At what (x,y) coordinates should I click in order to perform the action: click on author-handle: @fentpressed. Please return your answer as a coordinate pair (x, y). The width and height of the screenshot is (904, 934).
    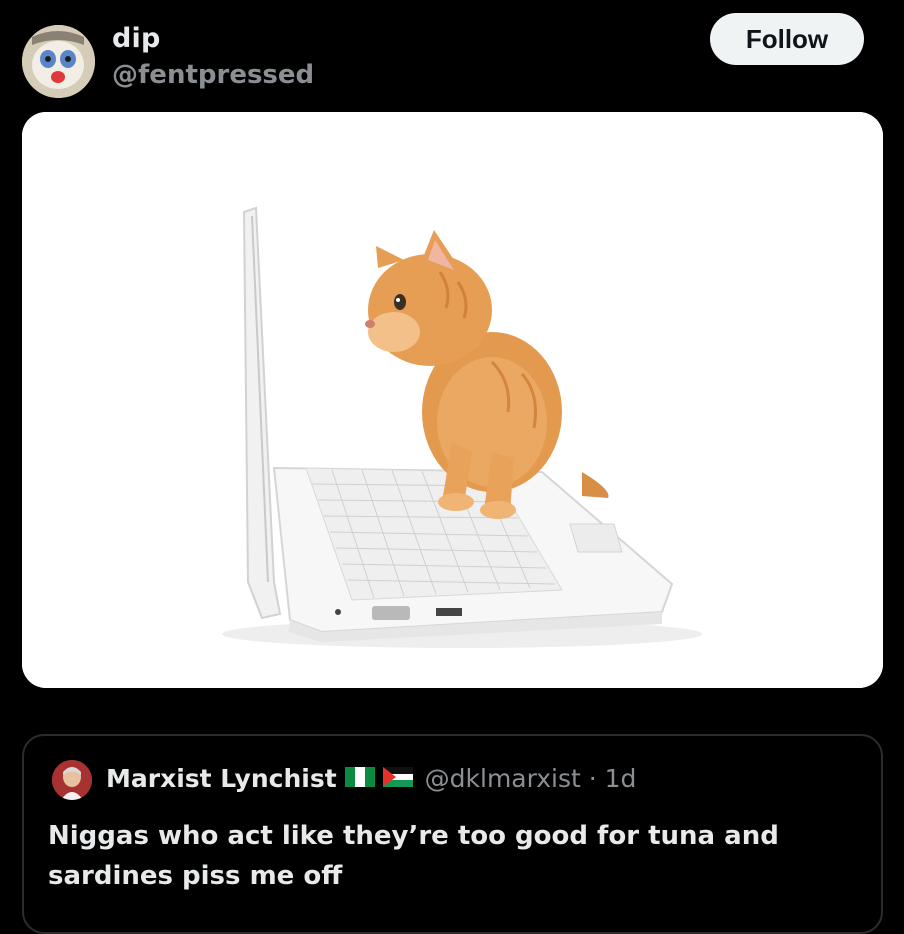
    Looking at the image, I should click on (213, 75).